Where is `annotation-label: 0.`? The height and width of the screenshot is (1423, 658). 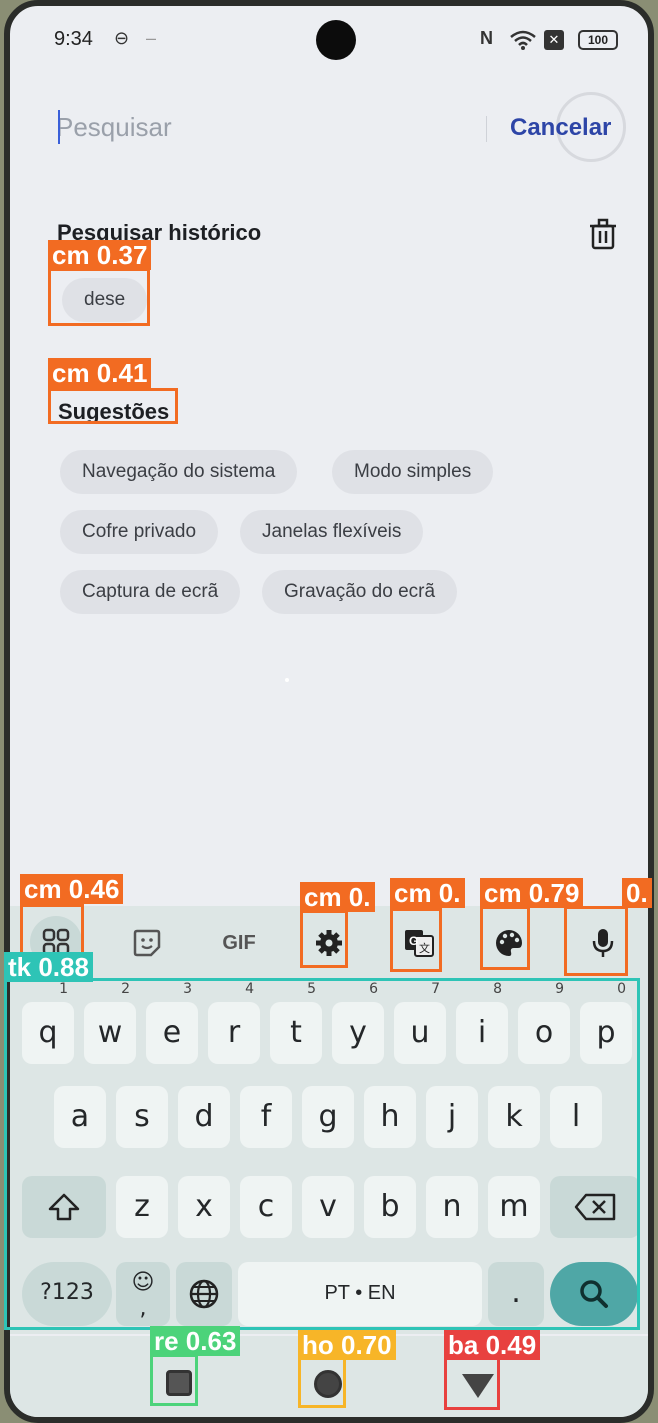 annotation-label: 0. is located at coordinates (637, 893).